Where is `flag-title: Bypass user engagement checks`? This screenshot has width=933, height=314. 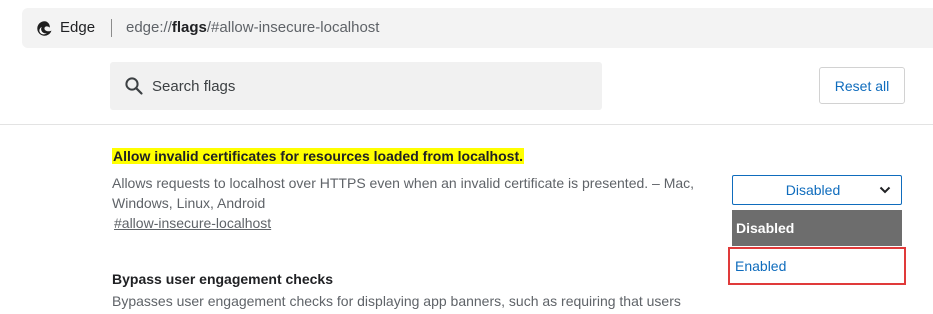 flag-title: Bypass user engagement checks is located at coordinates (222, 279).